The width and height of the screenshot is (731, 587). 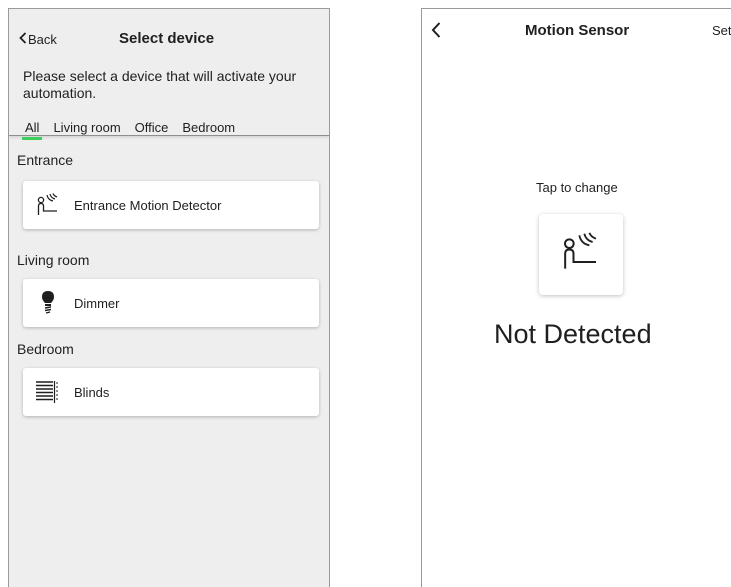 What do you see at coordinates (573, 334) in the screenshot?
I see `detection-status: Not Detected` at bounding box center [573, 334].